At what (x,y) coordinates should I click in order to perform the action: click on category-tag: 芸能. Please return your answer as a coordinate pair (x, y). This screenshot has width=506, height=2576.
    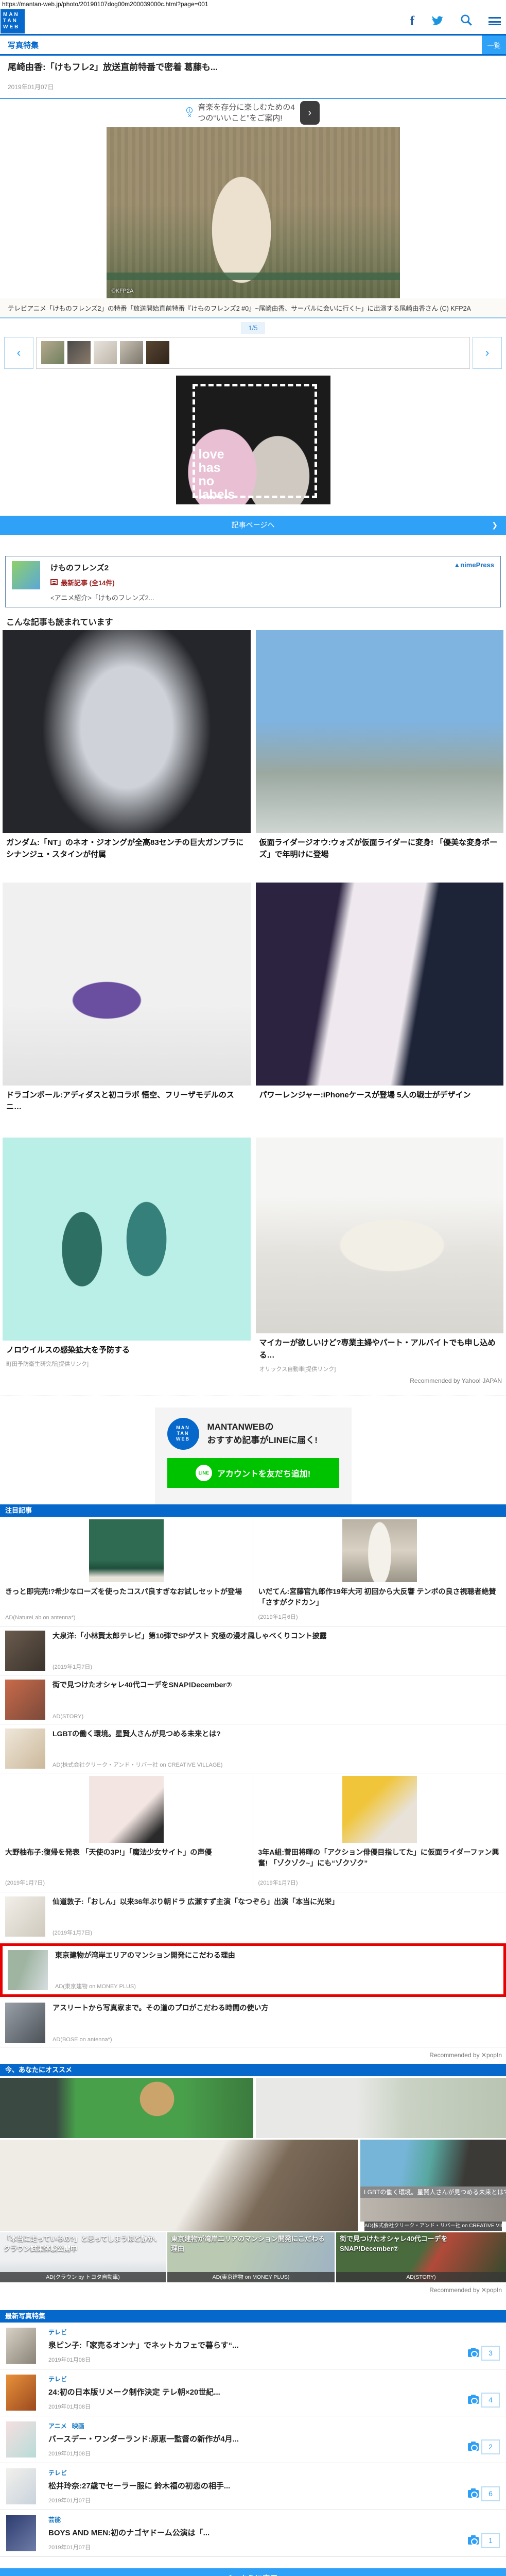
    Looking at the image, I should click on (54, 2519).